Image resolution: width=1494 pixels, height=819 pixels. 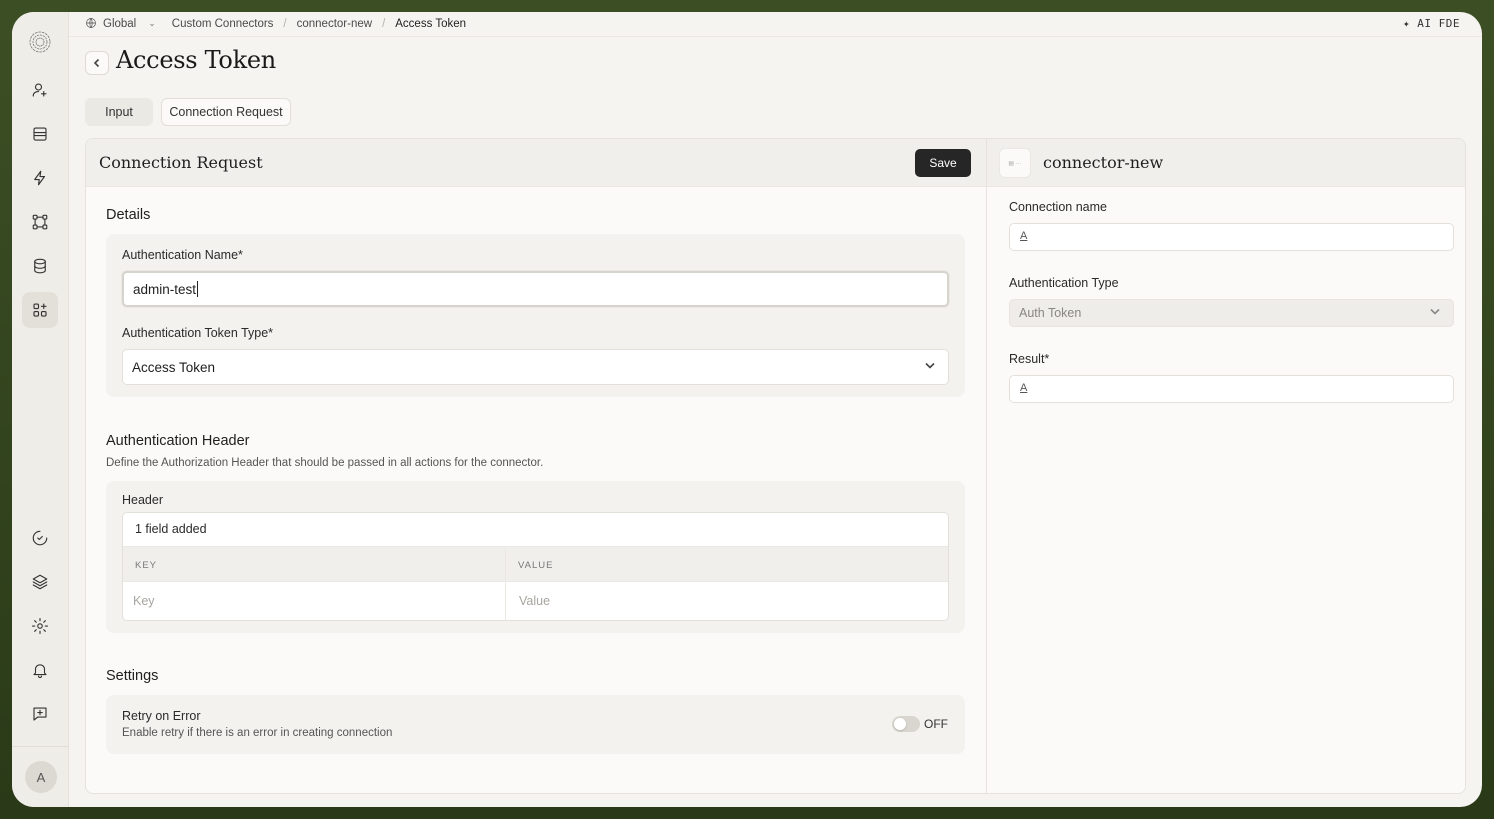 I want to click on col-value: VALUE, so click(x=536, y=565).